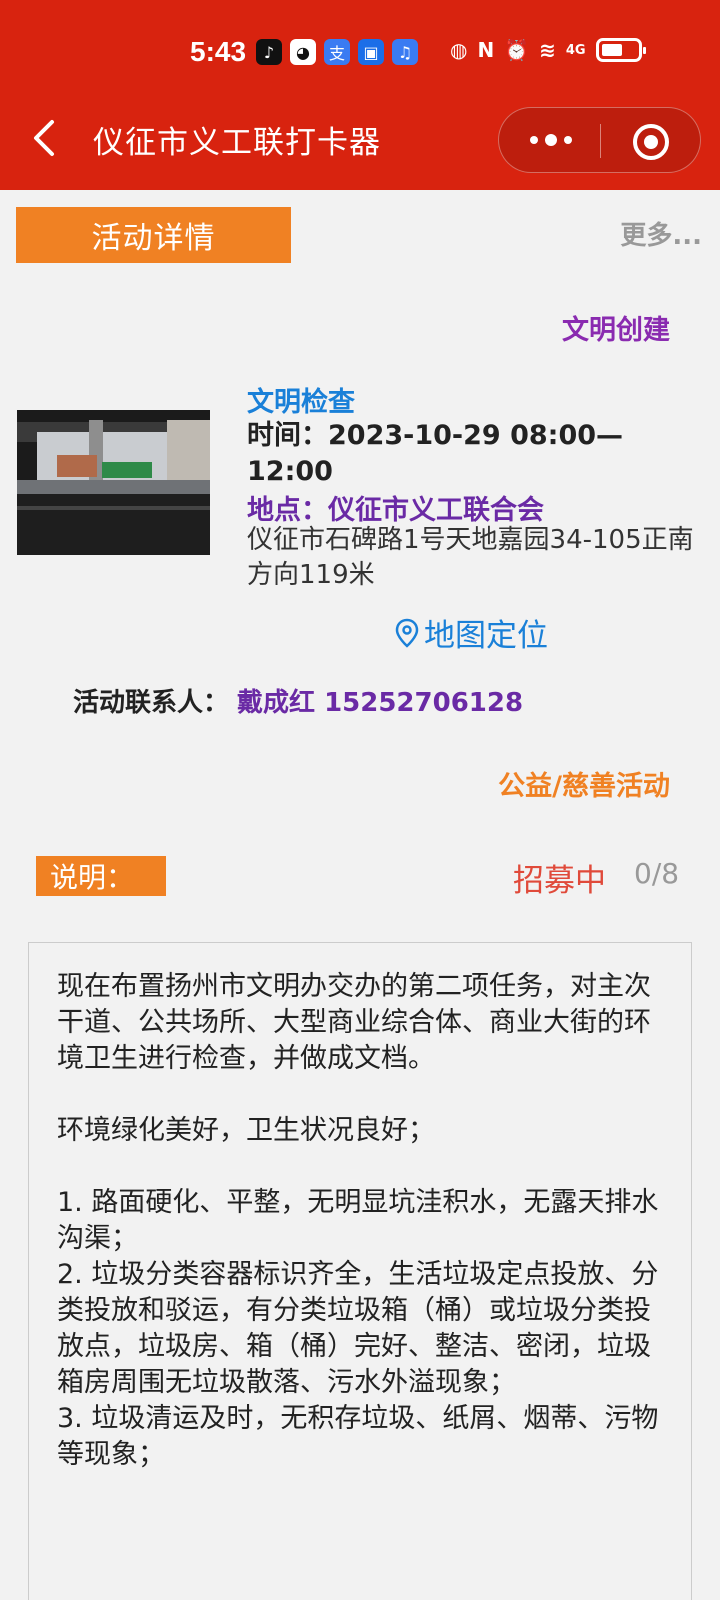  What do you see at coordinates (395, 510) in the screenshot?
I see `activity-place: 地点：仪征市义工联合会` at bounding box center [395, 510].